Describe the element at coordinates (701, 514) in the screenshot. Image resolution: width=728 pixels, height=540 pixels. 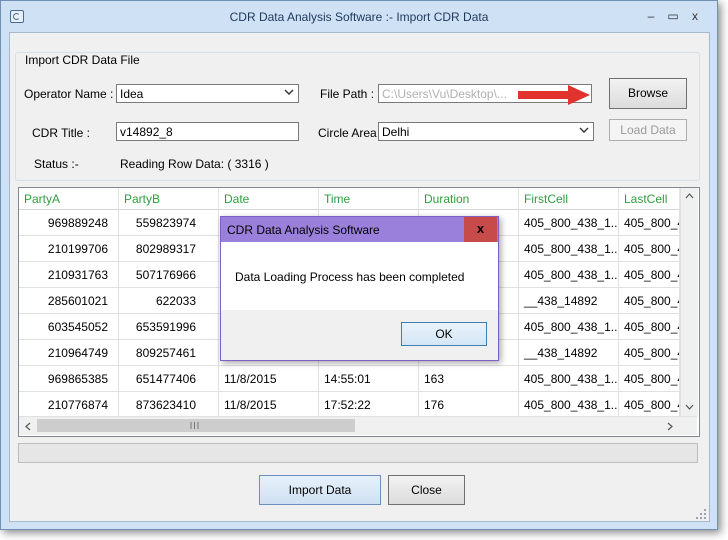
I see `resize-grip-icon` at that location.